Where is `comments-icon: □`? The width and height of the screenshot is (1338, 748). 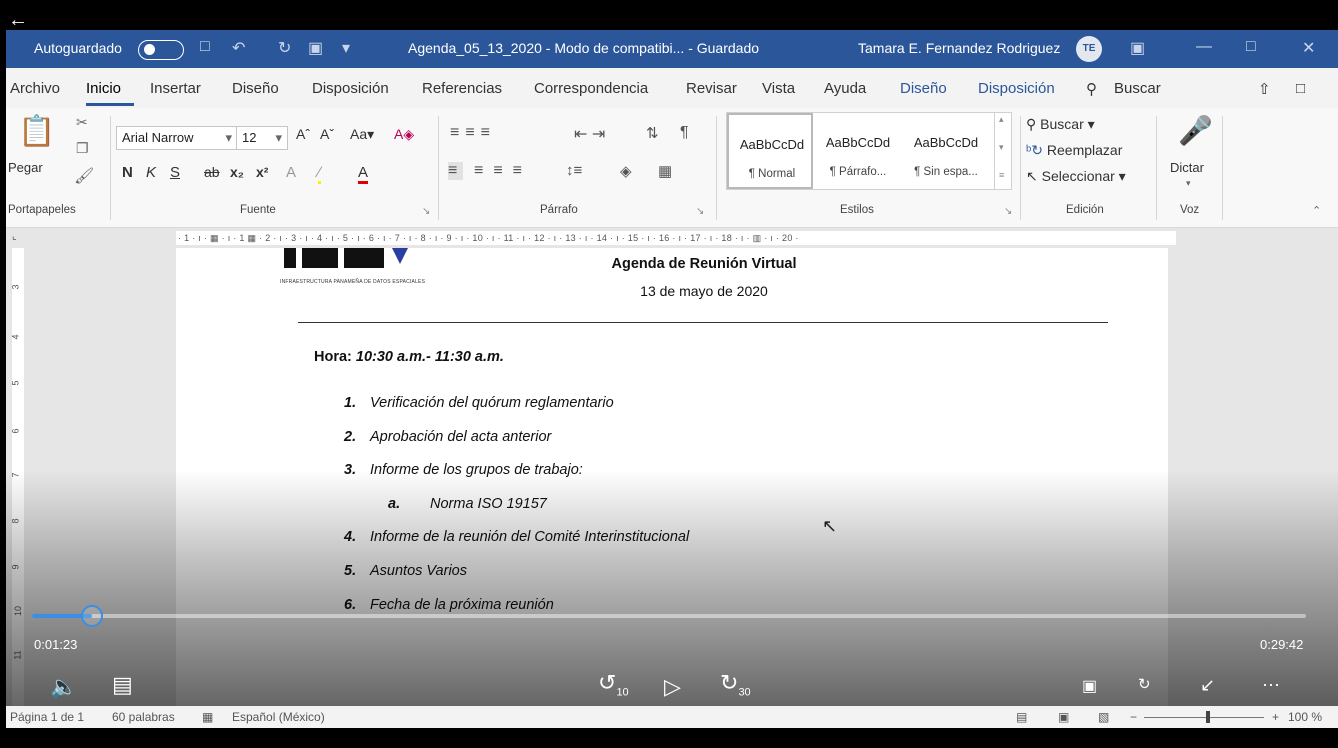
comments-icon: □ is located at coordinates (1300, 88).